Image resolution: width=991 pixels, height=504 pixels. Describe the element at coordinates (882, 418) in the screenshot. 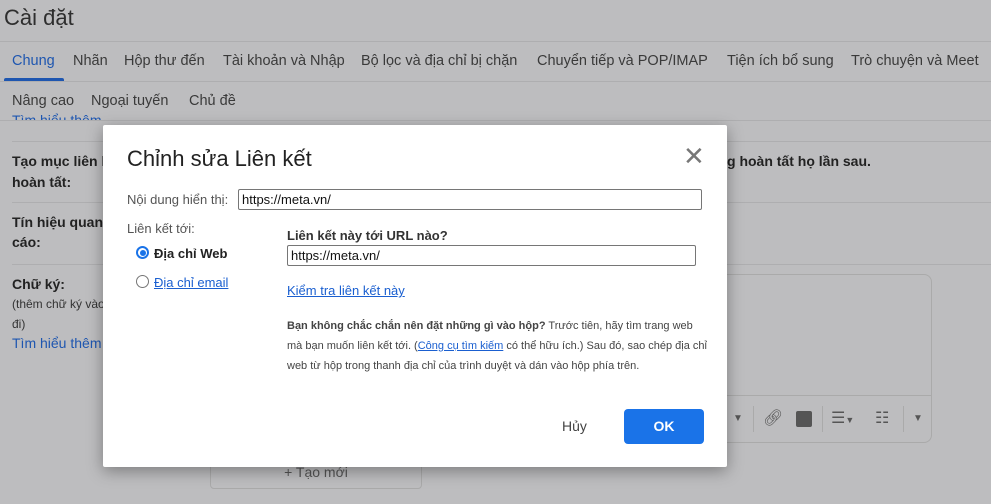

I see `numbered-list-icon: ☷` at that location.